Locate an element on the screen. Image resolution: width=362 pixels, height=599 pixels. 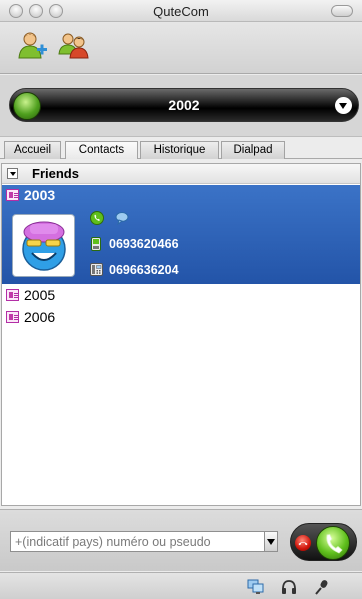
toolbar-toggle-button is located at coordinates (342, 11).